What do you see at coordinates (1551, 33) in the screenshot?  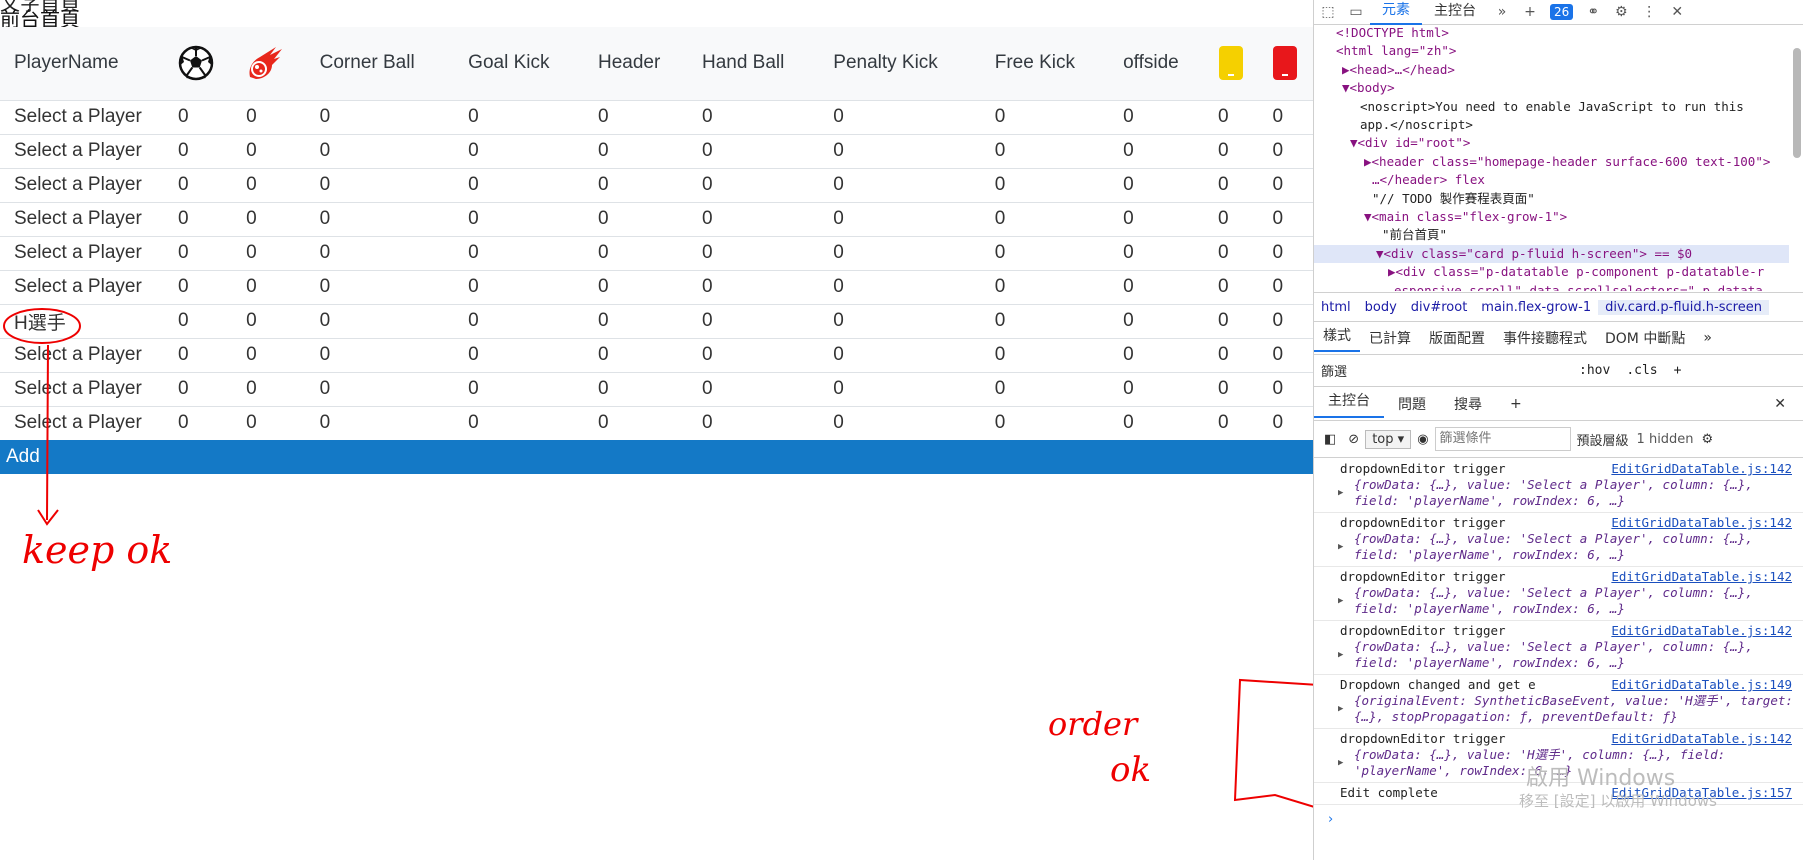 I see `dom-line: <!DOCTYPE html>` at bounding box center [1551, 33].